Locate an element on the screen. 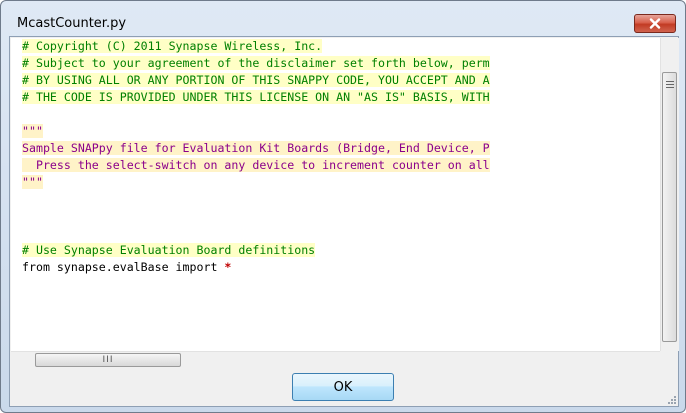 The height and width of the screenshot is (413, 686). grip-icon: III is located at coordinates (108, 360).